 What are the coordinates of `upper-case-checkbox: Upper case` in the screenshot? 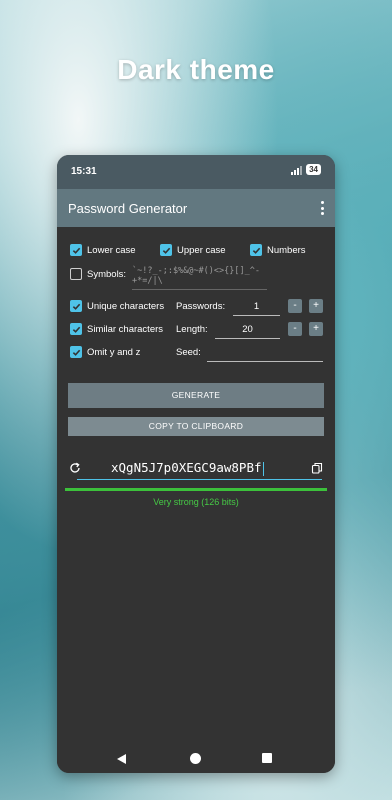 It's located at (193, 250).